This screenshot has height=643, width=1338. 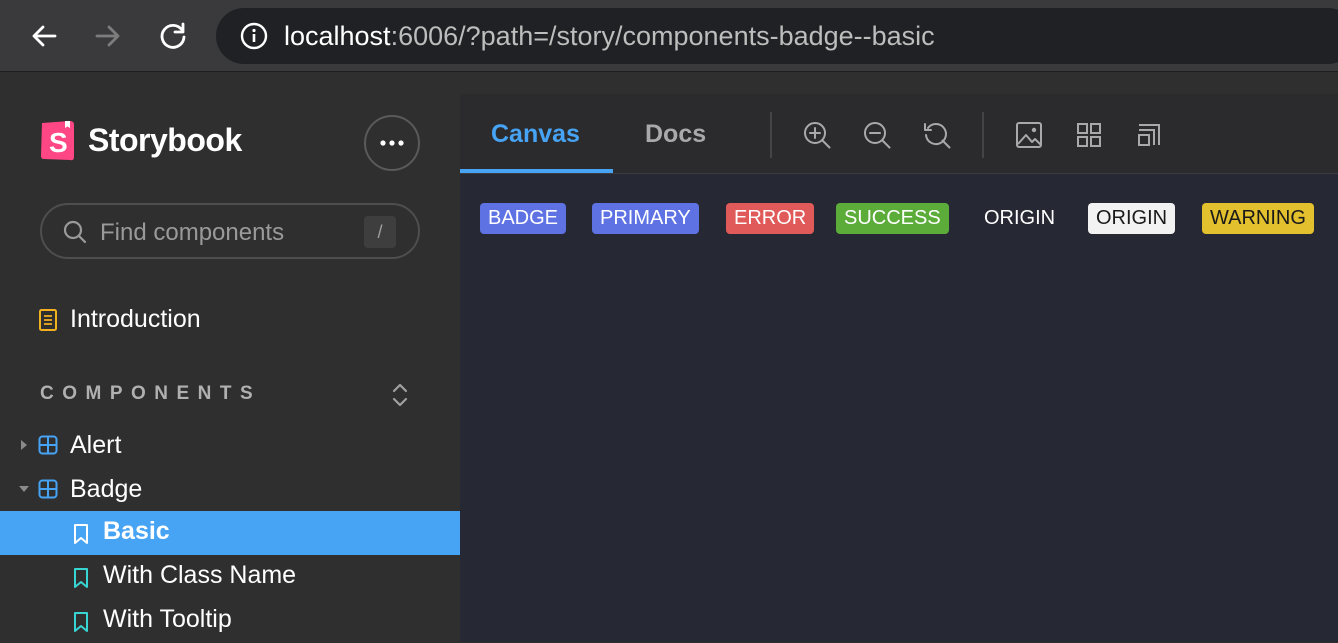 What do you see at coordinates (1149, 135) in the screenshot?
I see `outline-icon` at bounding box center [1149, 135].